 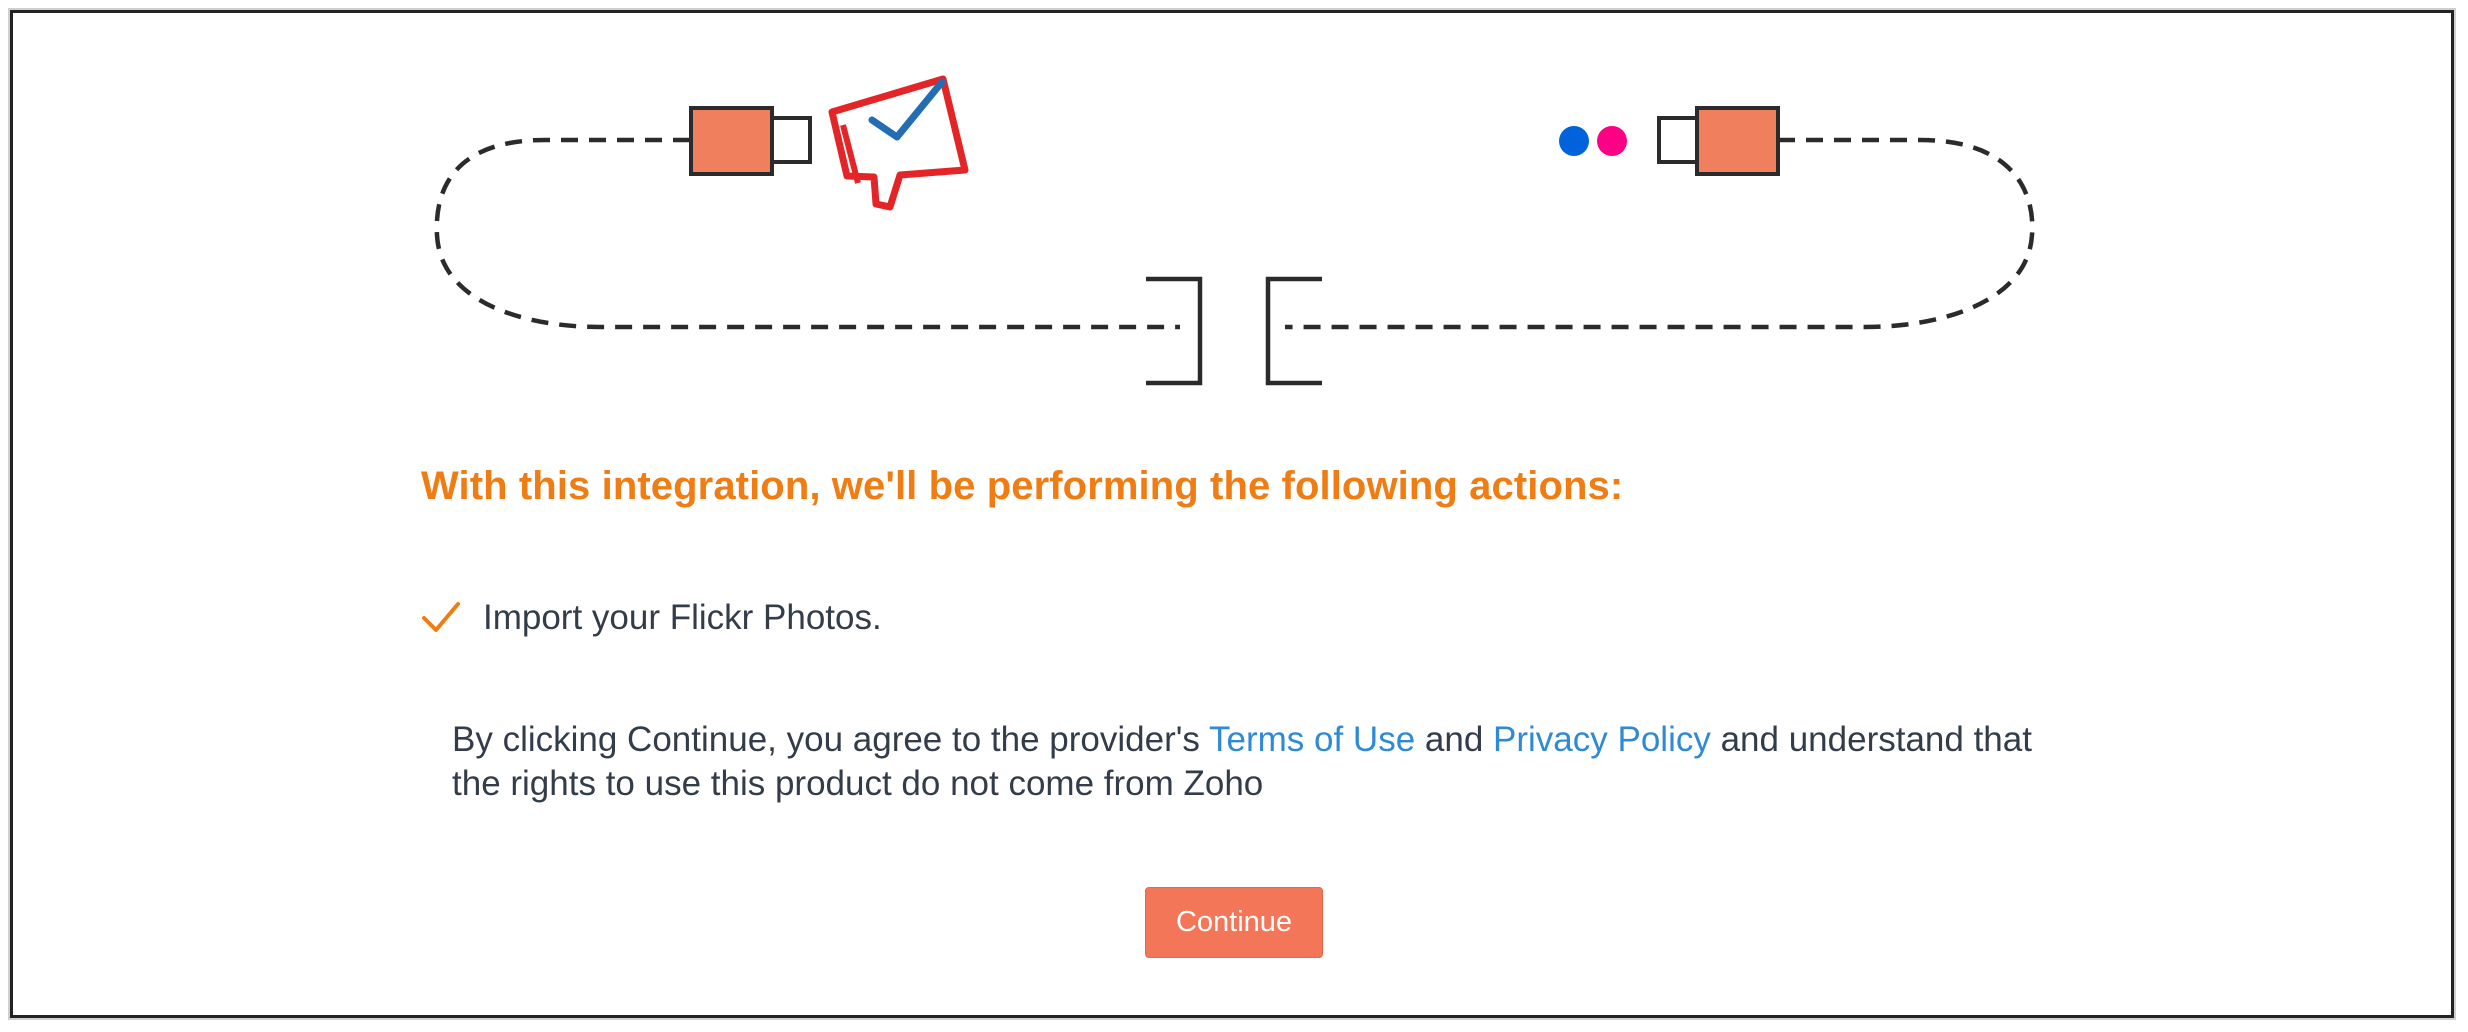 What do you see at coordinates (1602, 739) in the screenshot?
I see `privacy-policy-link: Privacy Policy` at bounding box center [1602, 739].